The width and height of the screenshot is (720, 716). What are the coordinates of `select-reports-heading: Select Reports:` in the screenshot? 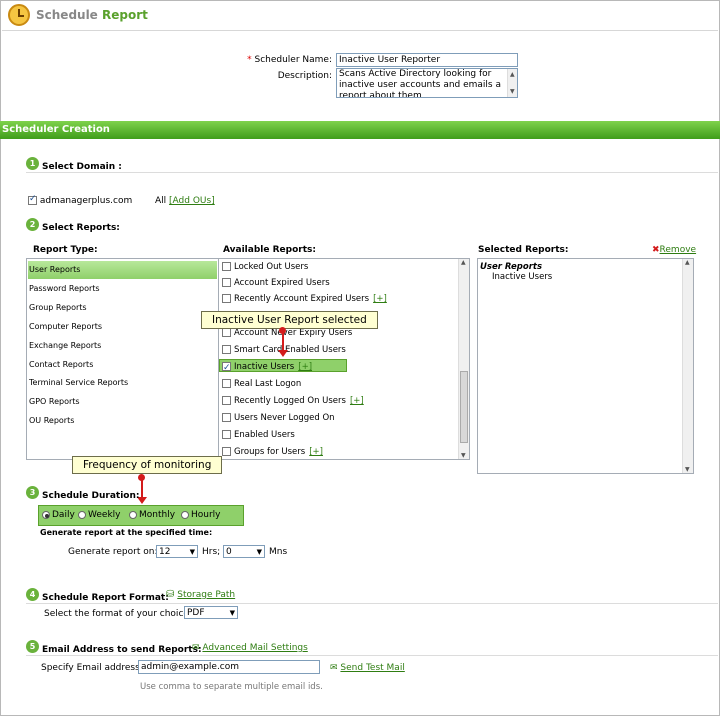 It's located at (81, 228).